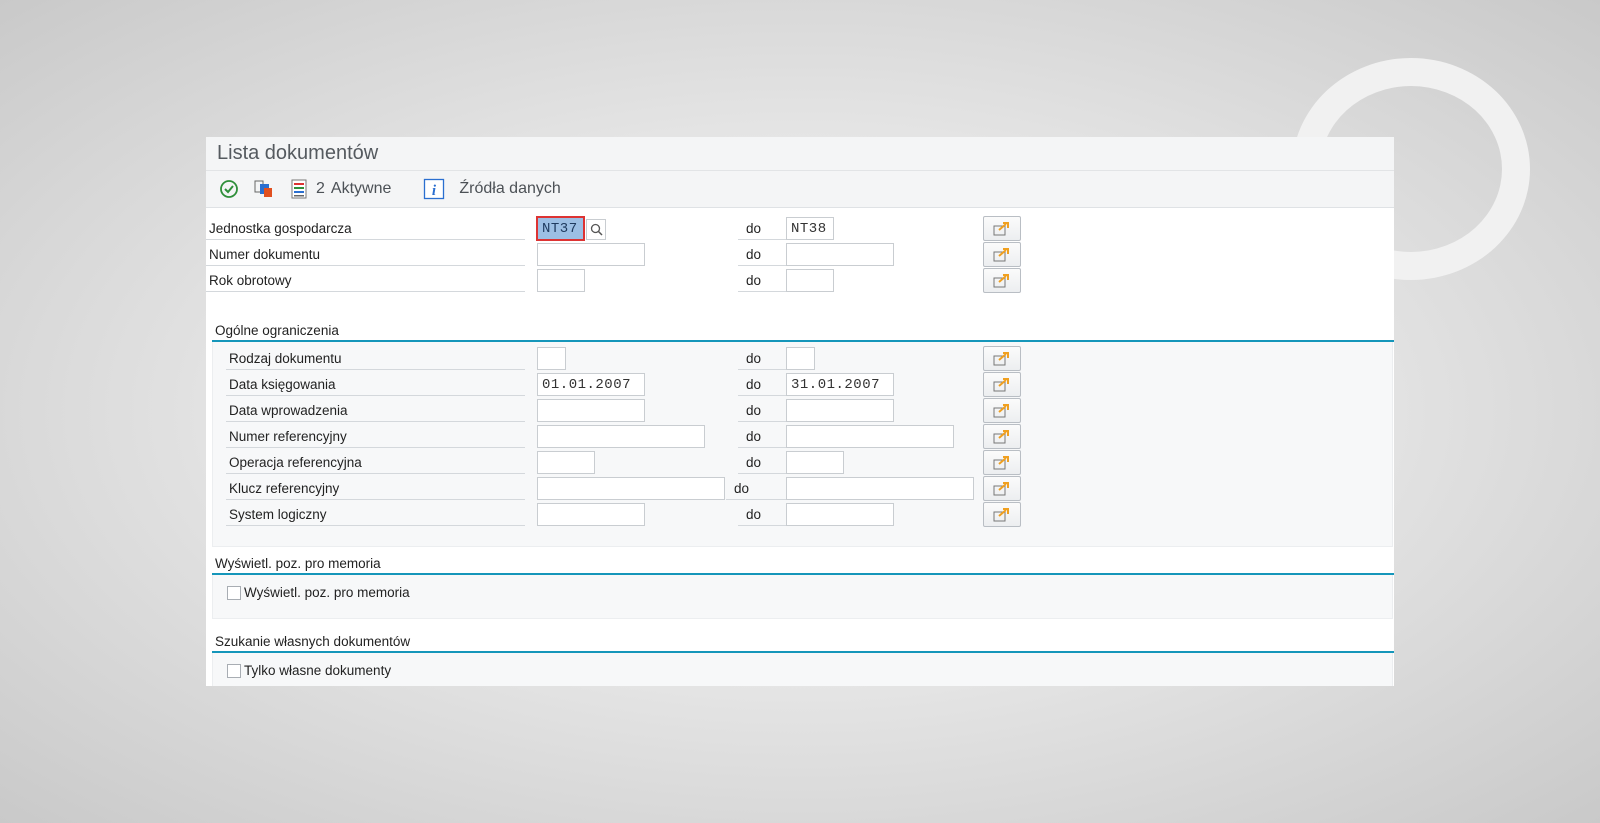 Image resolution: width=1600 pixels, height=823 pixels. I want to click on own-docs-group-title: Szukanie własnych dokumentów, so click(803, 643).